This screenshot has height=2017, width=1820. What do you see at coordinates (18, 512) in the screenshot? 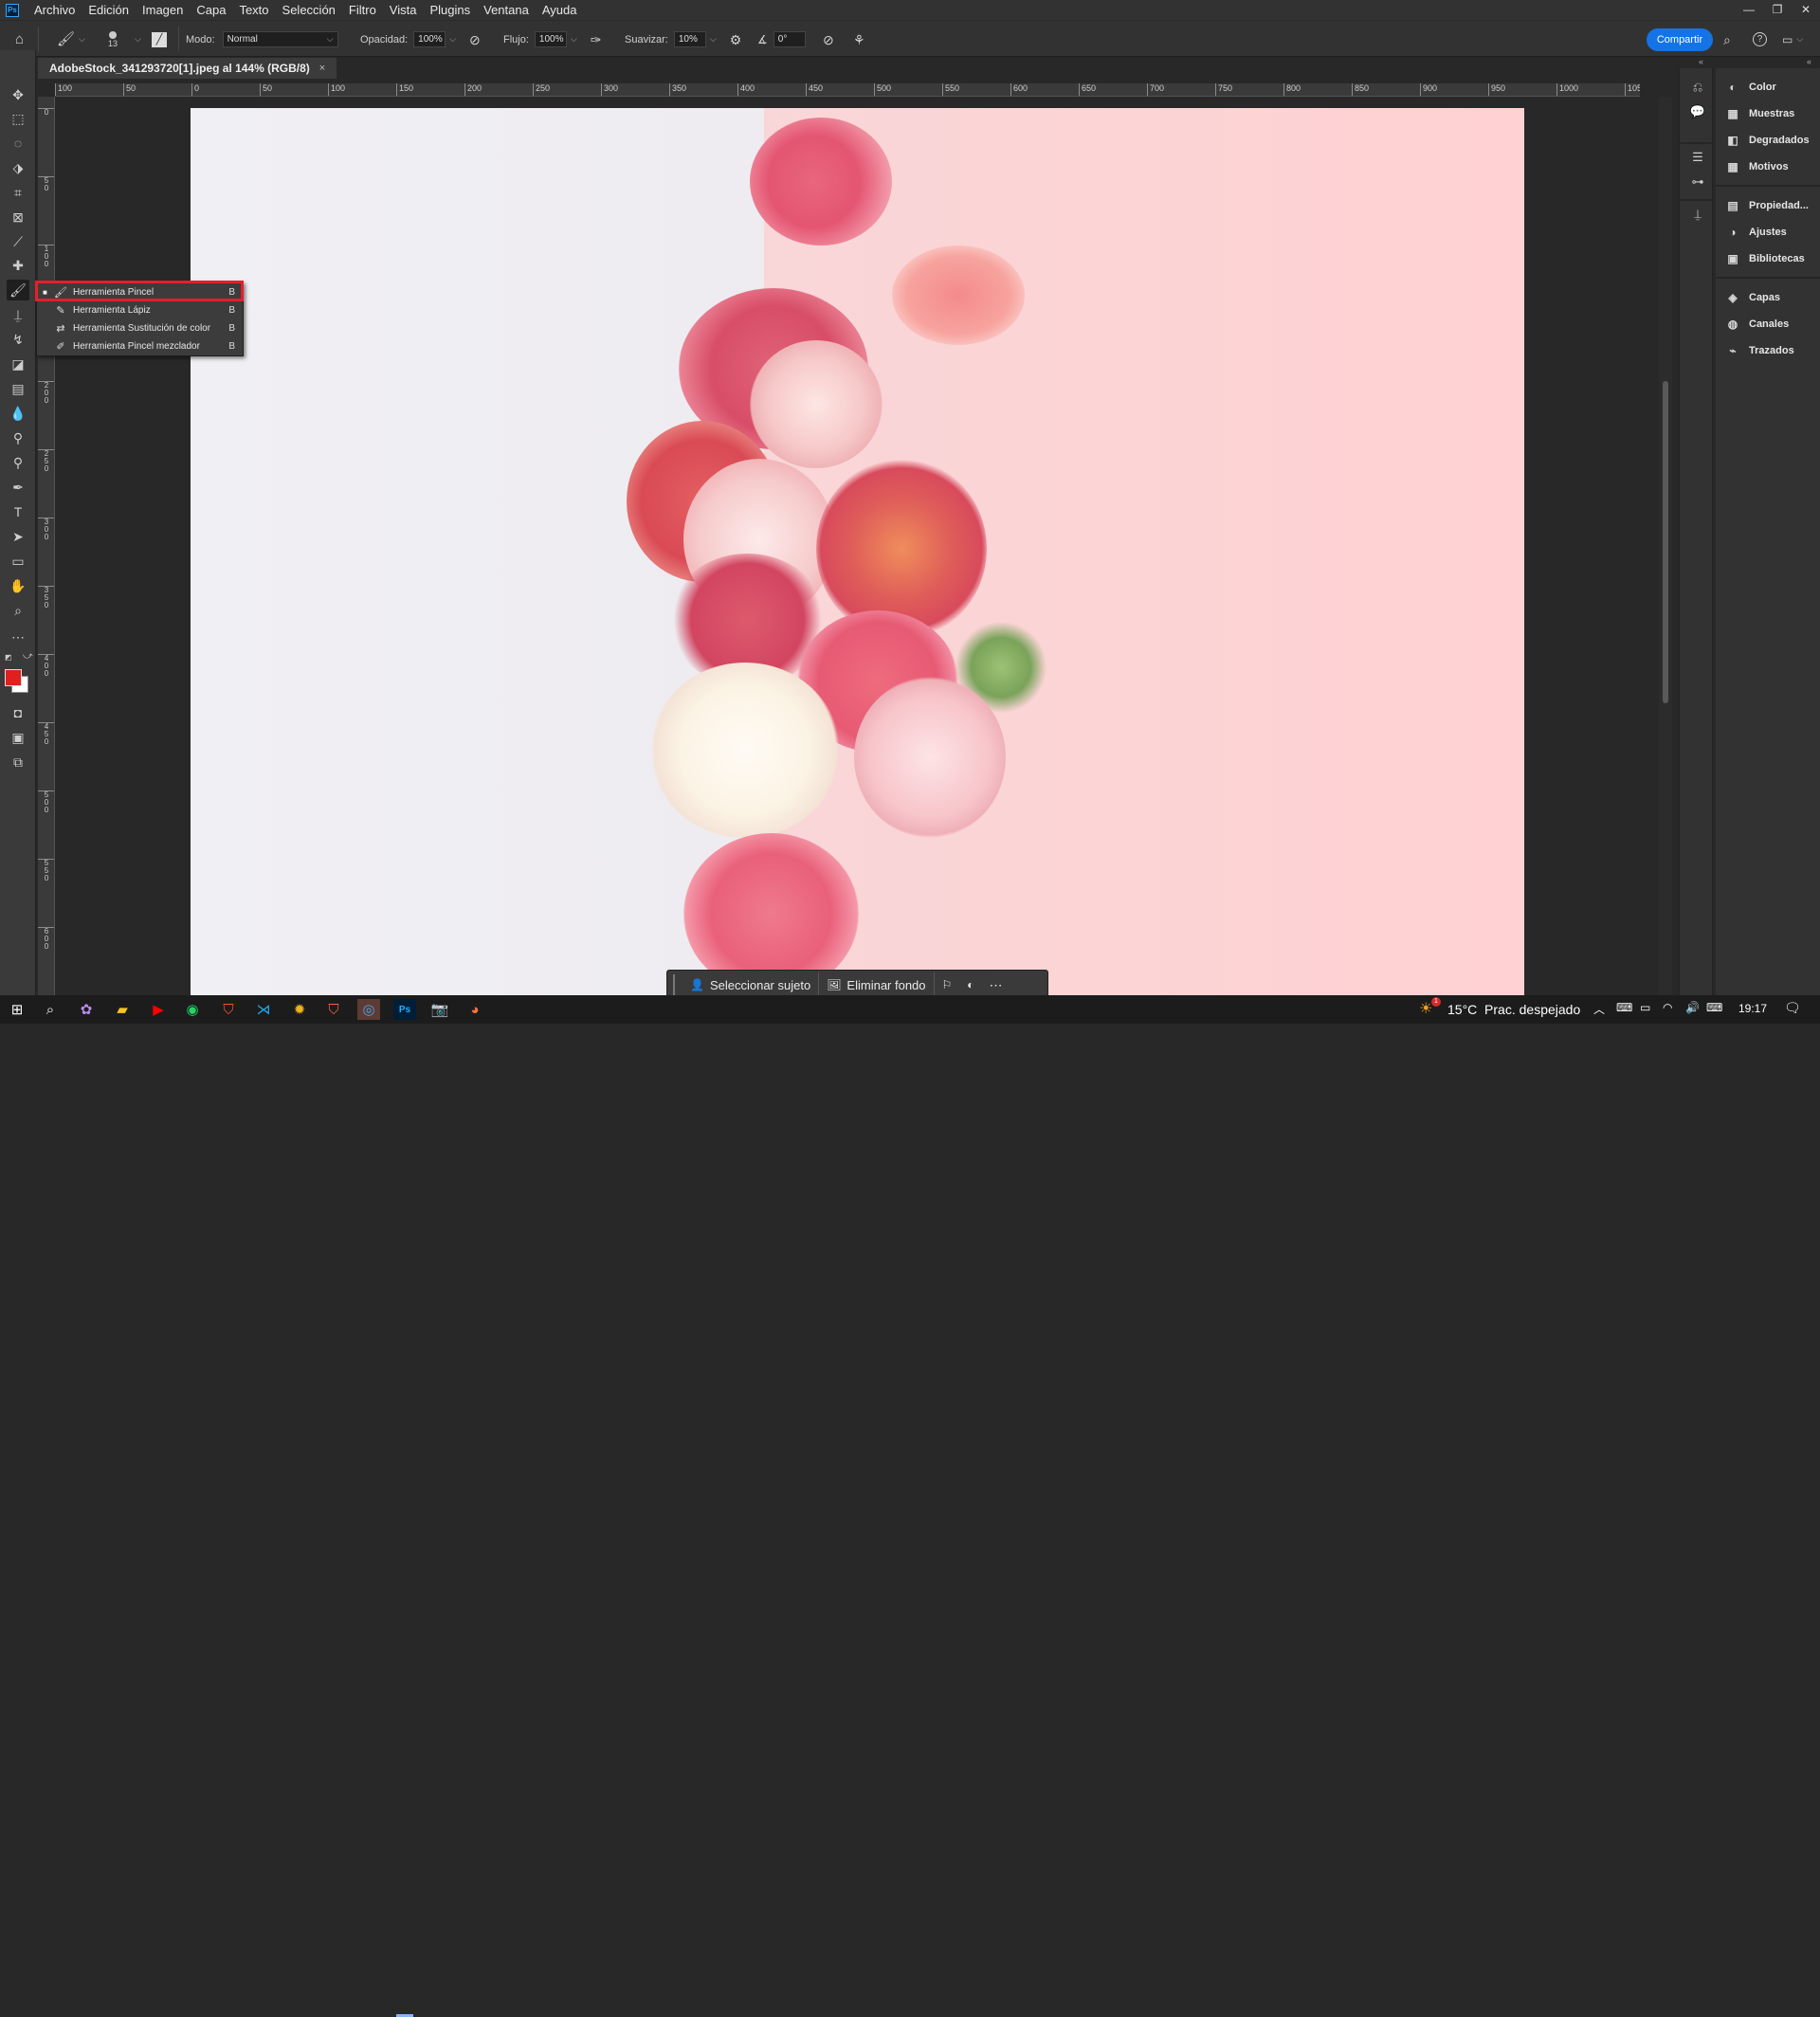
I see `type-tool-icon: T` at bounding box center [18, 512].